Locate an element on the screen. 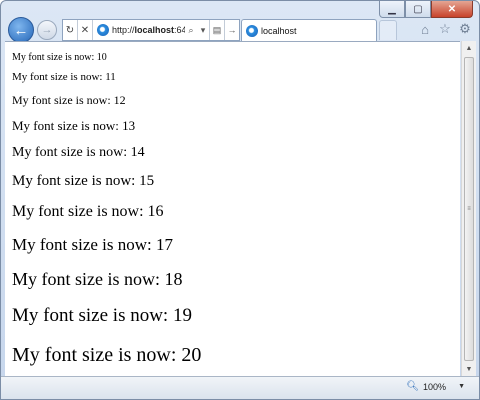  magnifier-icon: 🔍︎ is located at coordinates (413, 386).